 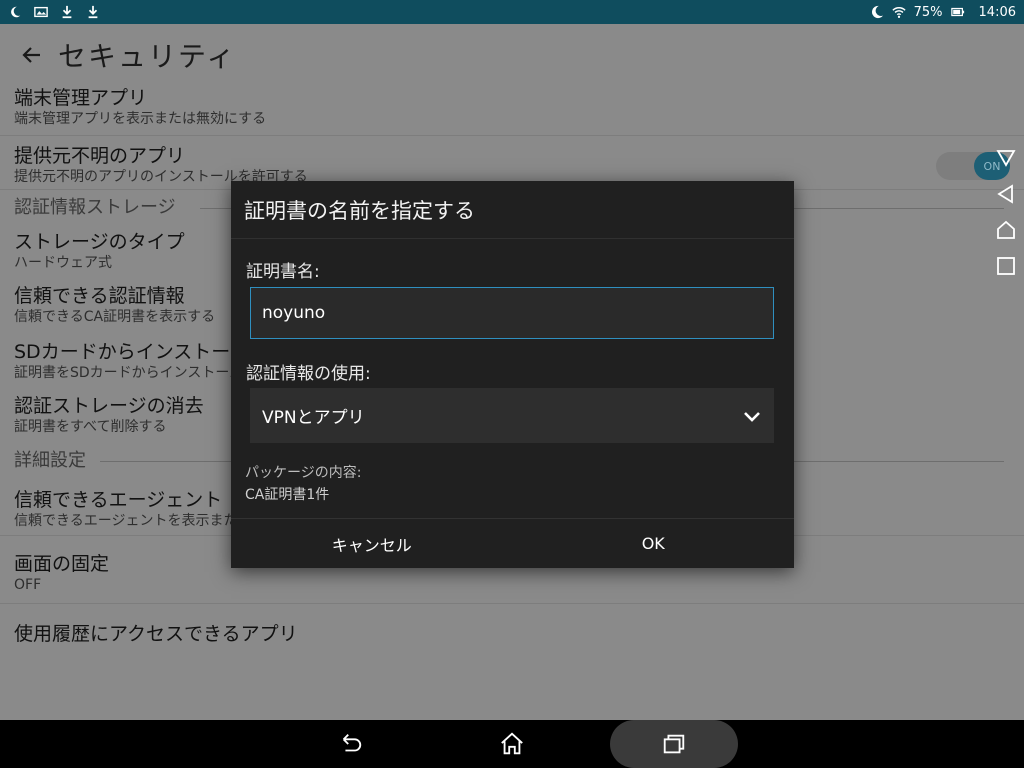 What do you see at coordinates (654, 543) in the screenshot?
I see `ok-button: OK` at bounding box center [654, 543].